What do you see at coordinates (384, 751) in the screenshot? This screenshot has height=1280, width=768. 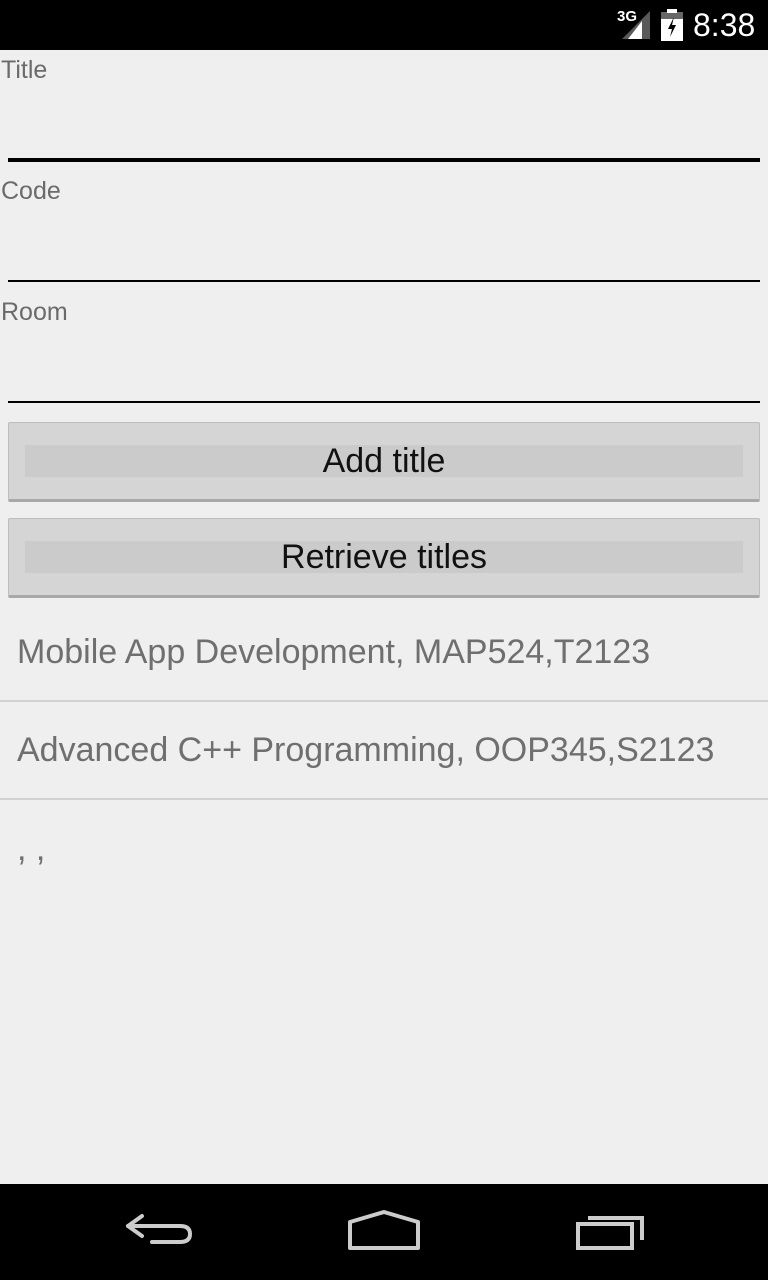 I see `list-item: Advanced C++ Programming, OOP345,S2123` at bounding box center [384, 751].